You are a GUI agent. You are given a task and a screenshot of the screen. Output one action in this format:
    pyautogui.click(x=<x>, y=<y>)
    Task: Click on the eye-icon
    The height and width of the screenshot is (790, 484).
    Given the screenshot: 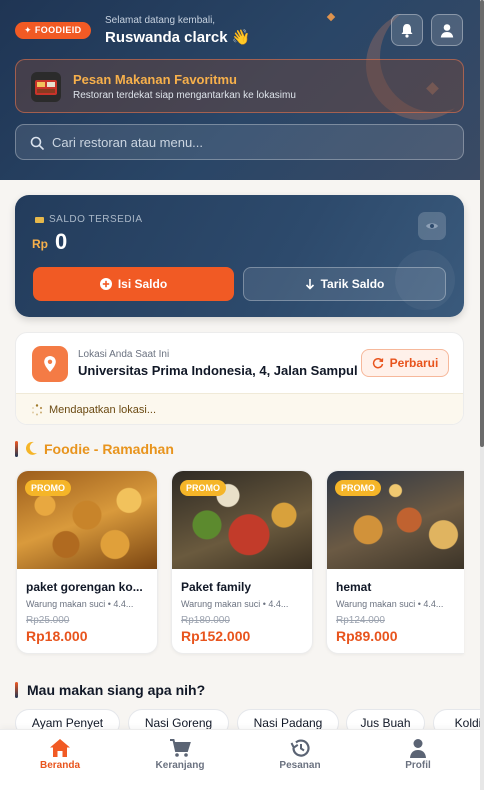 What is the action you would take?
    pyautogui.click(x=432, y=226)
    